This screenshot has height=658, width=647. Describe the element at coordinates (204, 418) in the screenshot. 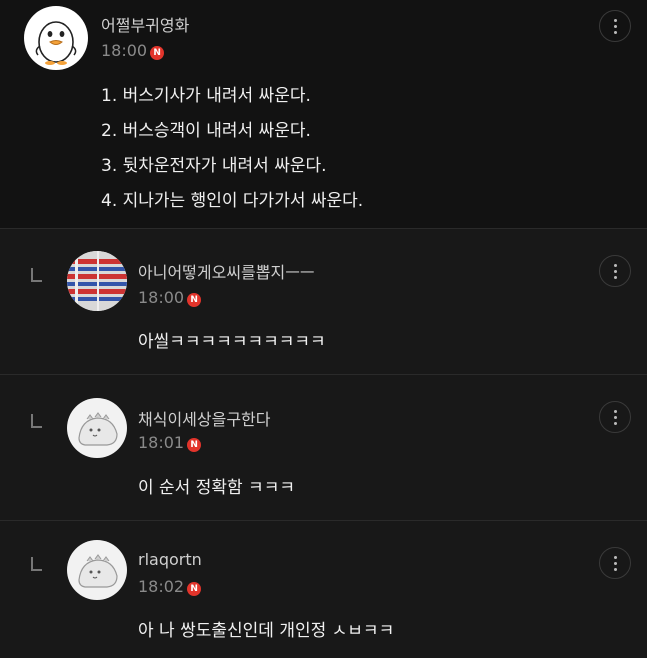

I see `author-name: 채식이세상을구한다` at that location.